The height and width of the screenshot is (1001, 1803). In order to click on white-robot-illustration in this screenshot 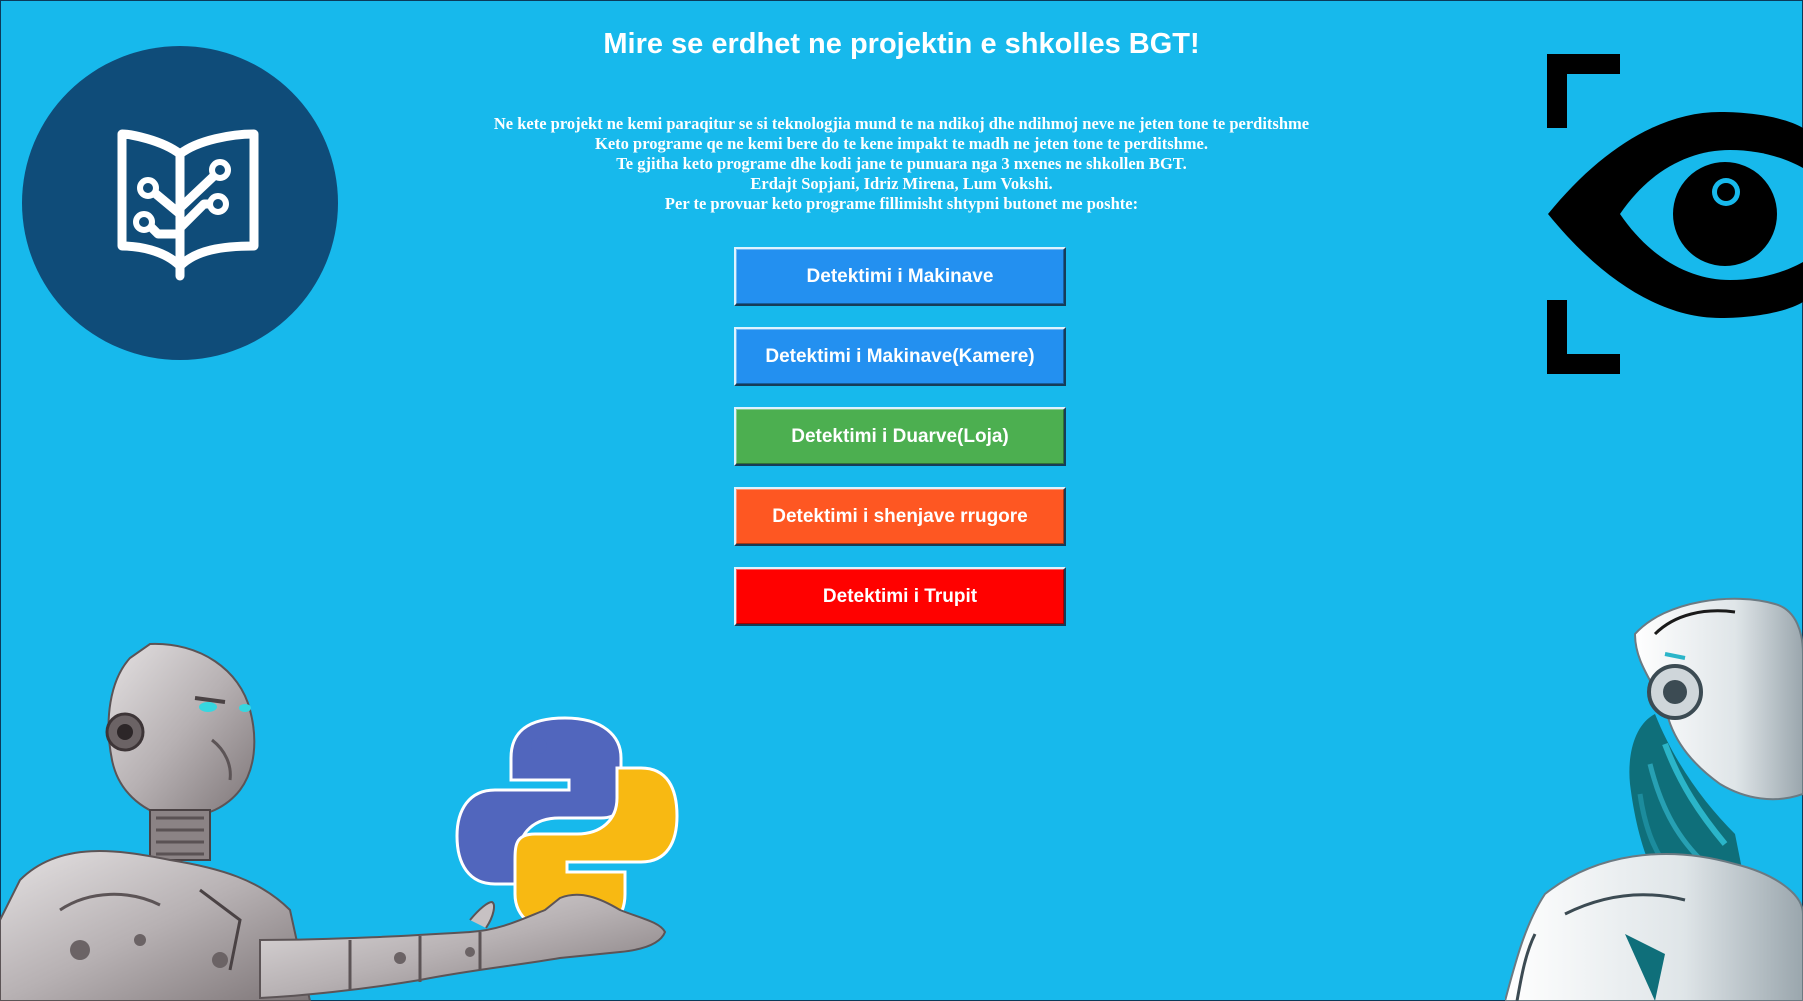, I will do `click(1654, 799)`.